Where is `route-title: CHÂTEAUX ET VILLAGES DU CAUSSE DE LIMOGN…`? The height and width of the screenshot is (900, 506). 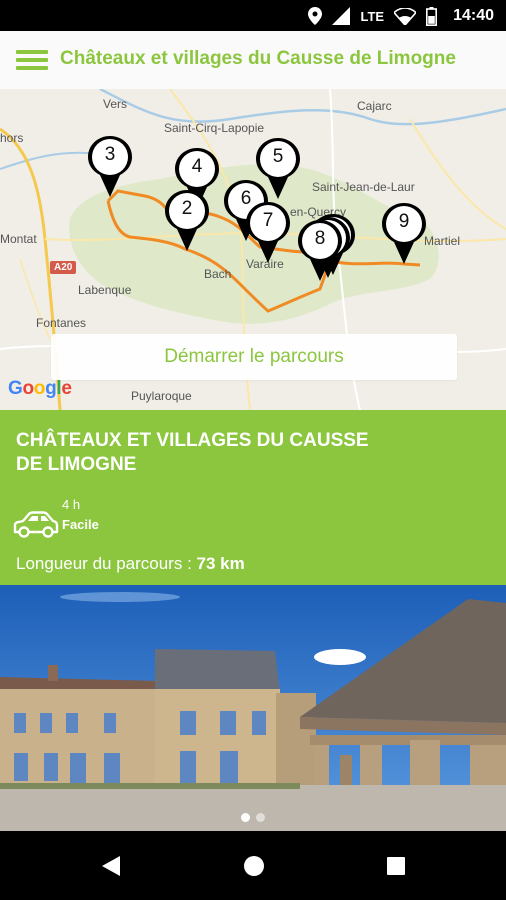 route-title: CHÂTEAUX ET VILLAGES DU CAUSSE DE LIMOGN… is located at coordinates (216, 453).